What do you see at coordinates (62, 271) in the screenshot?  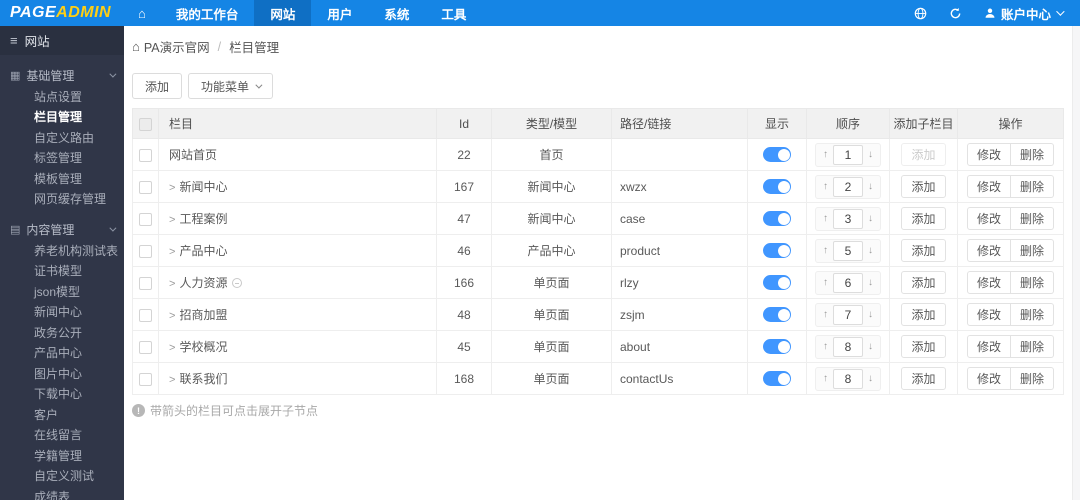 I see `sidebar-item-证书模型: 证书模型` at bounding box center [62, 271].